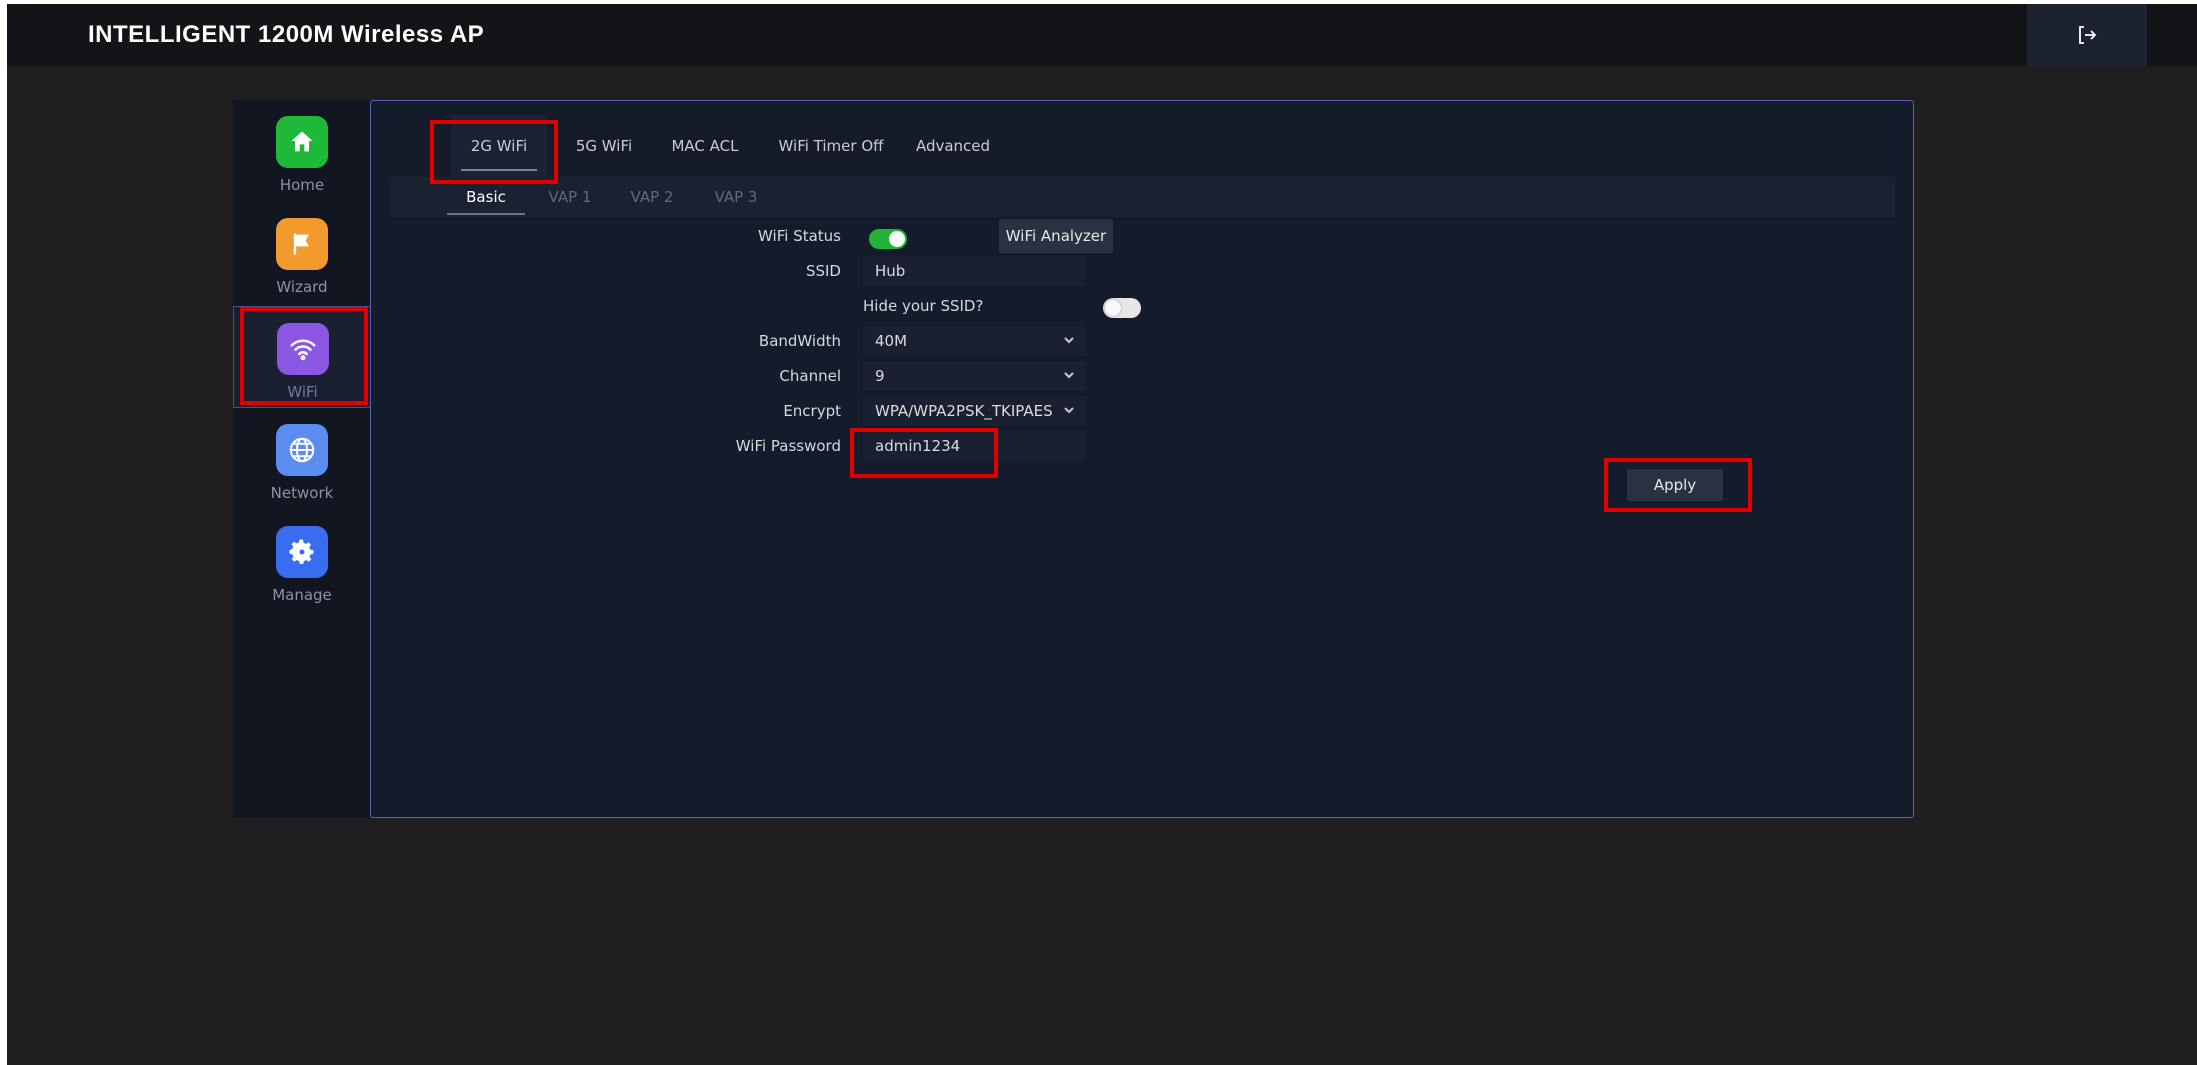 The width and height of the screenshot is (2197, 1065). I want to click on encrypt-select: WPA/WPA2PSK_TKIPAES, so click(974, 411).